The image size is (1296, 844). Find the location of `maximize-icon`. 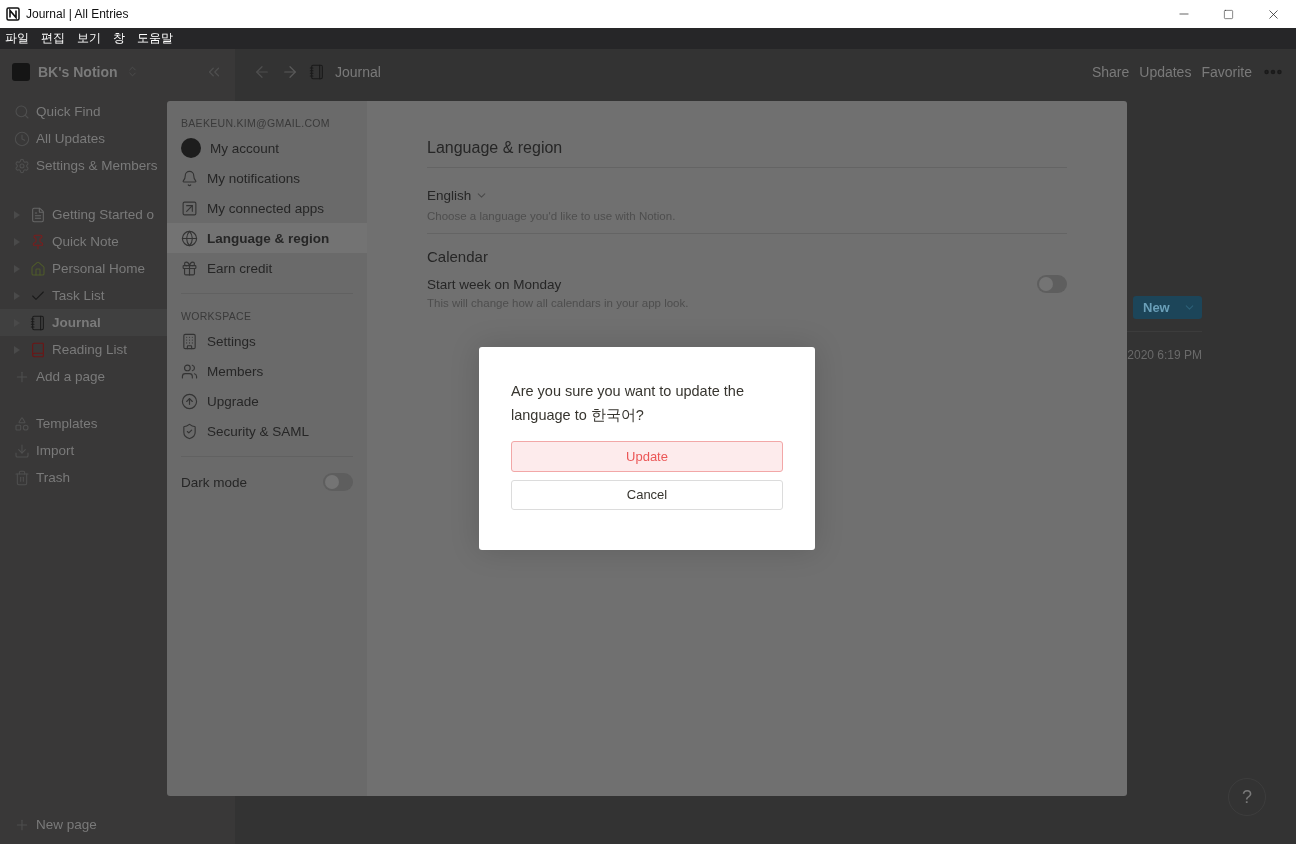

maximize-icon is located at coordinates (1228, 14).